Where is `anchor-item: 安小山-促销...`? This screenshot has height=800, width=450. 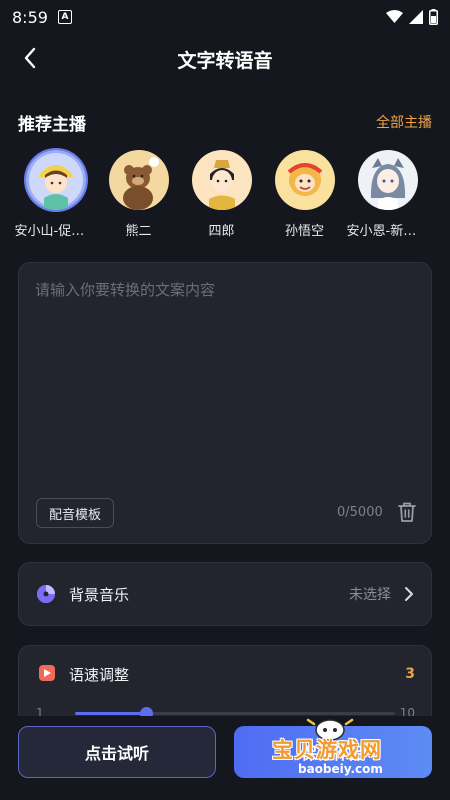
anchor-item: 安小山-促销... is located at coordinates (55, 196).